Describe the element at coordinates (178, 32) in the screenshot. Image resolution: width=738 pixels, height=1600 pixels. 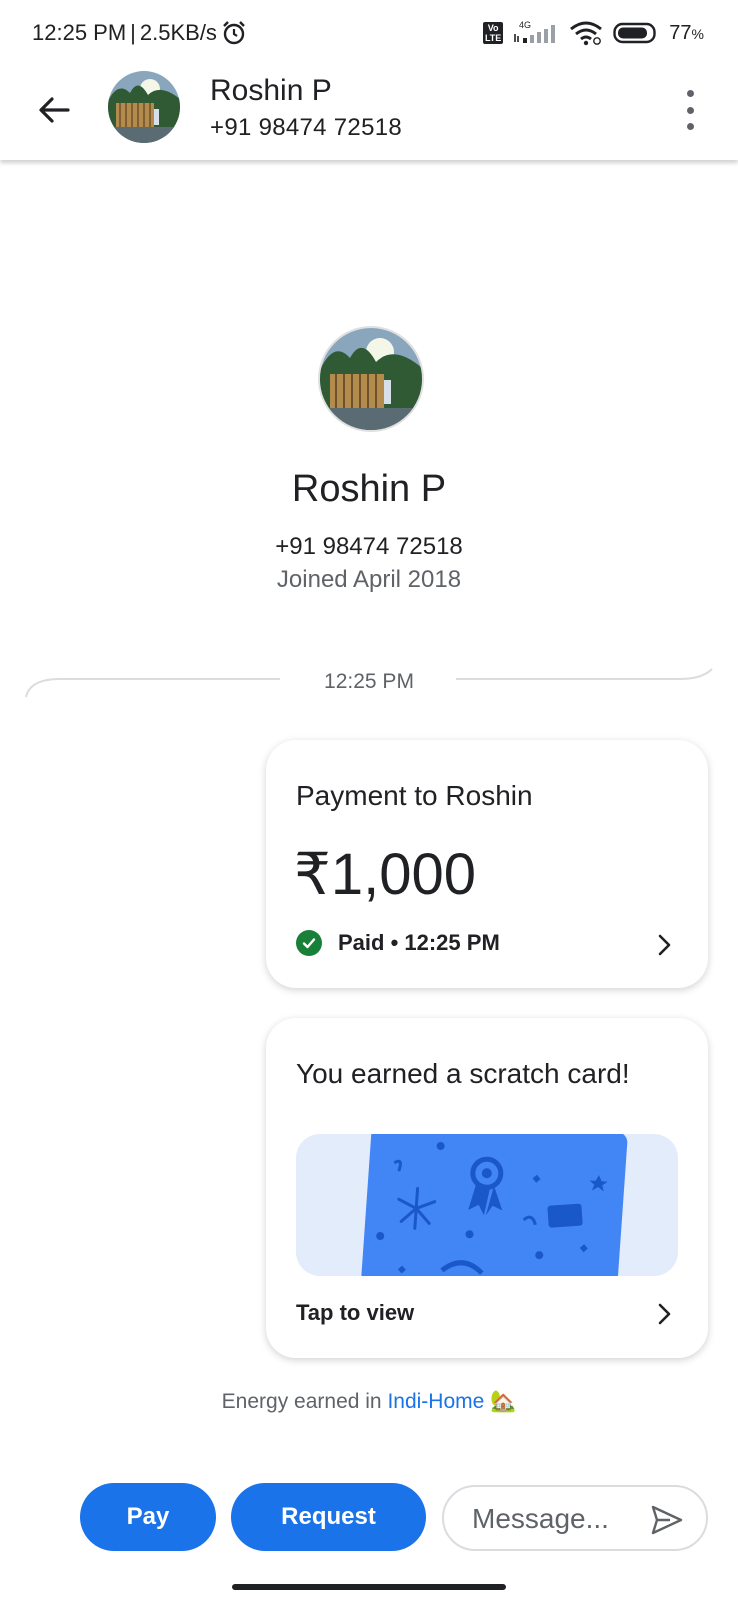
I see `status-speed: 2.5KB/s` at that location.